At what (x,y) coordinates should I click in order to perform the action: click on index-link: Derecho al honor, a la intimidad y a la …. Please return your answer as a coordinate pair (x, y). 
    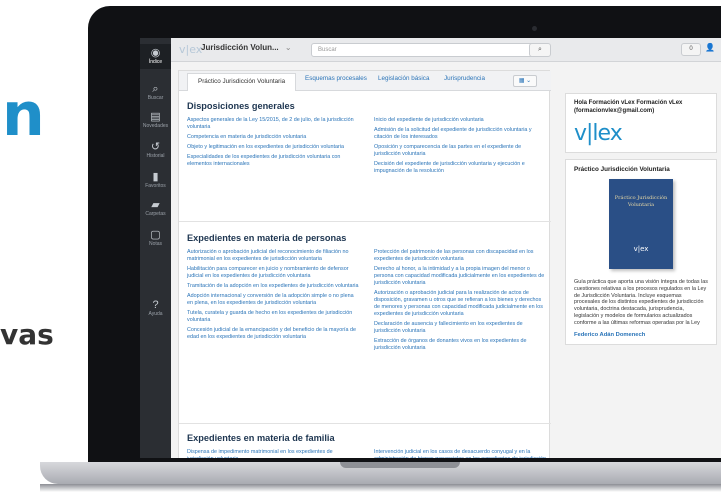
    Looking at the image, I should click on (460, 276).